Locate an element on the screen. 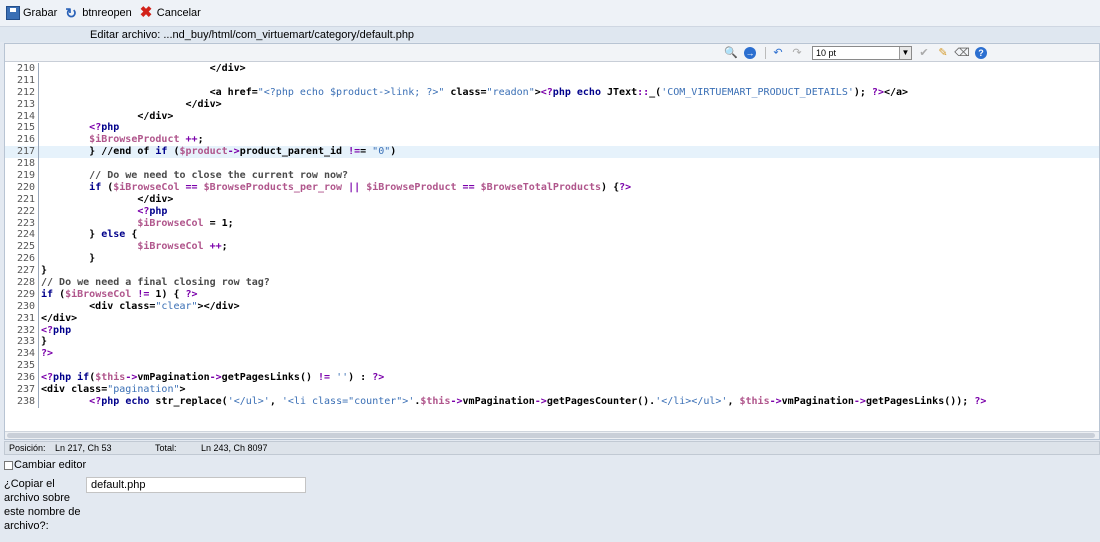 The width and height of the screenshot is (1100, 542). horizontal-scrollbar is located at coordinates (552, 435).